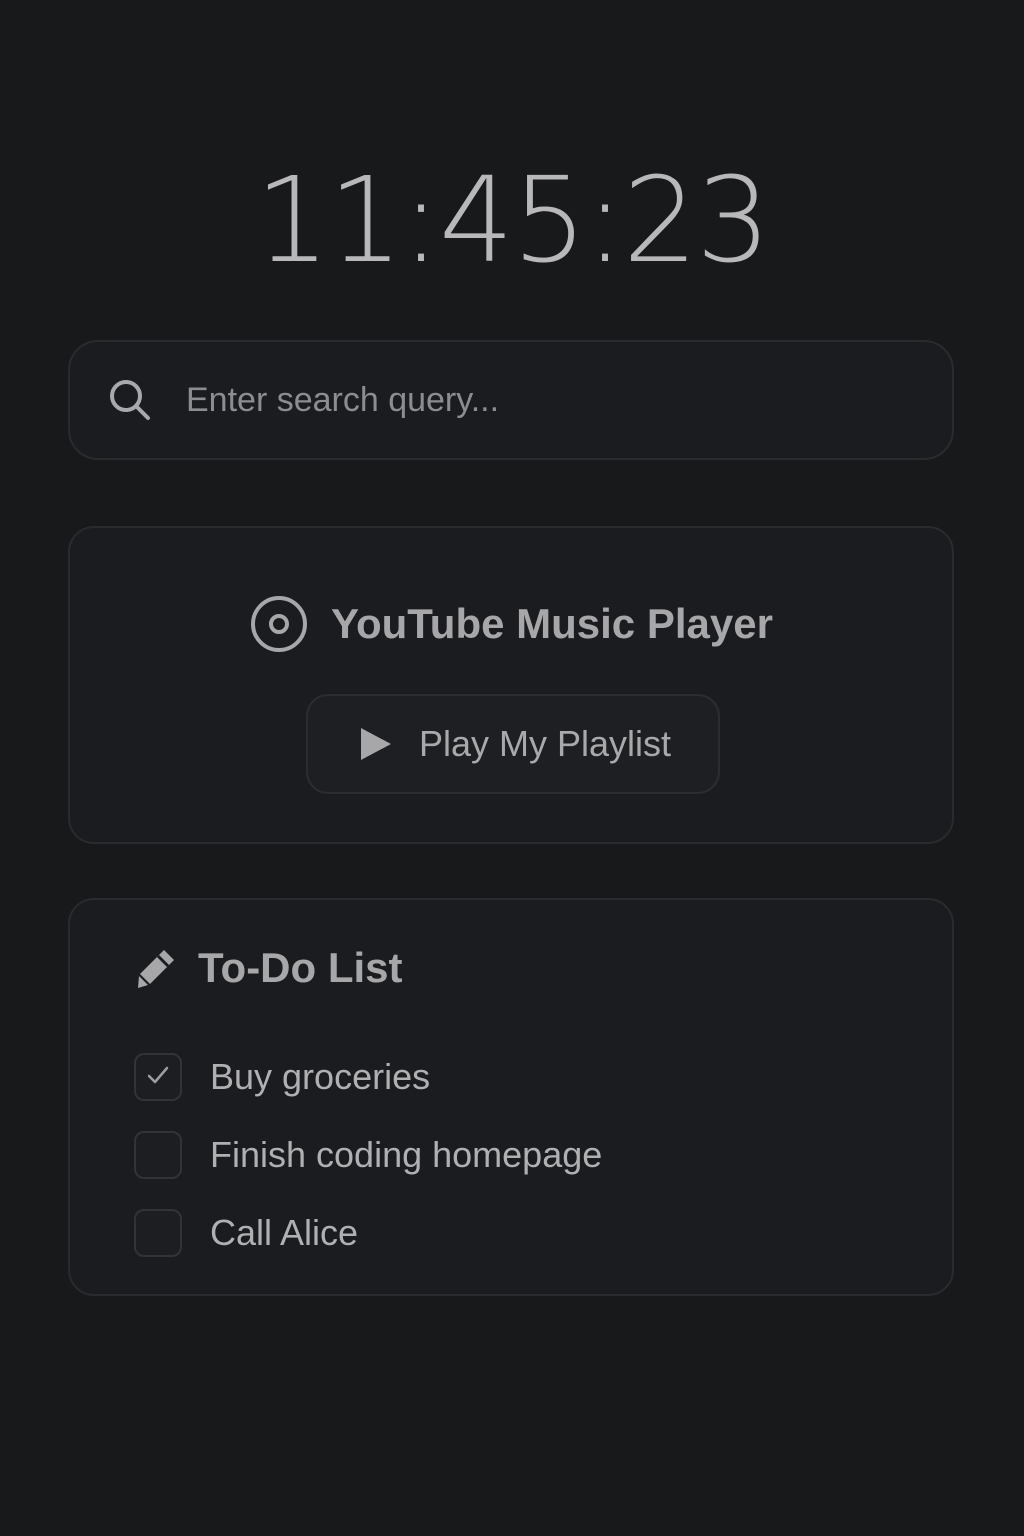 The height and width of the screenshot is (1536, 1024). What do you see at coordinates (279, 624) in the screenshot?
I see `disc-icon` at bounding box center [279, 624].